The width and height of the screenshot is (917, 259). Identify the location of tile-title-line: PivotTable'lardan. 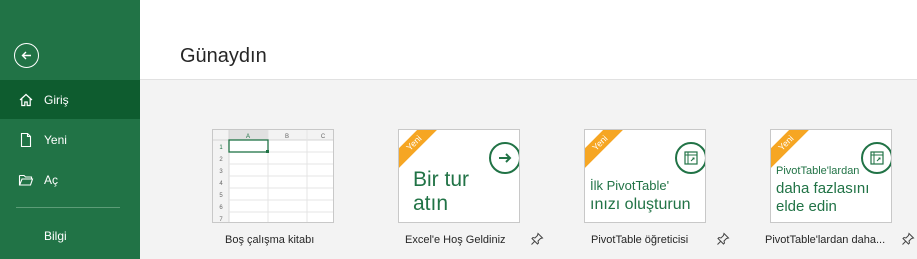
(818, 171).